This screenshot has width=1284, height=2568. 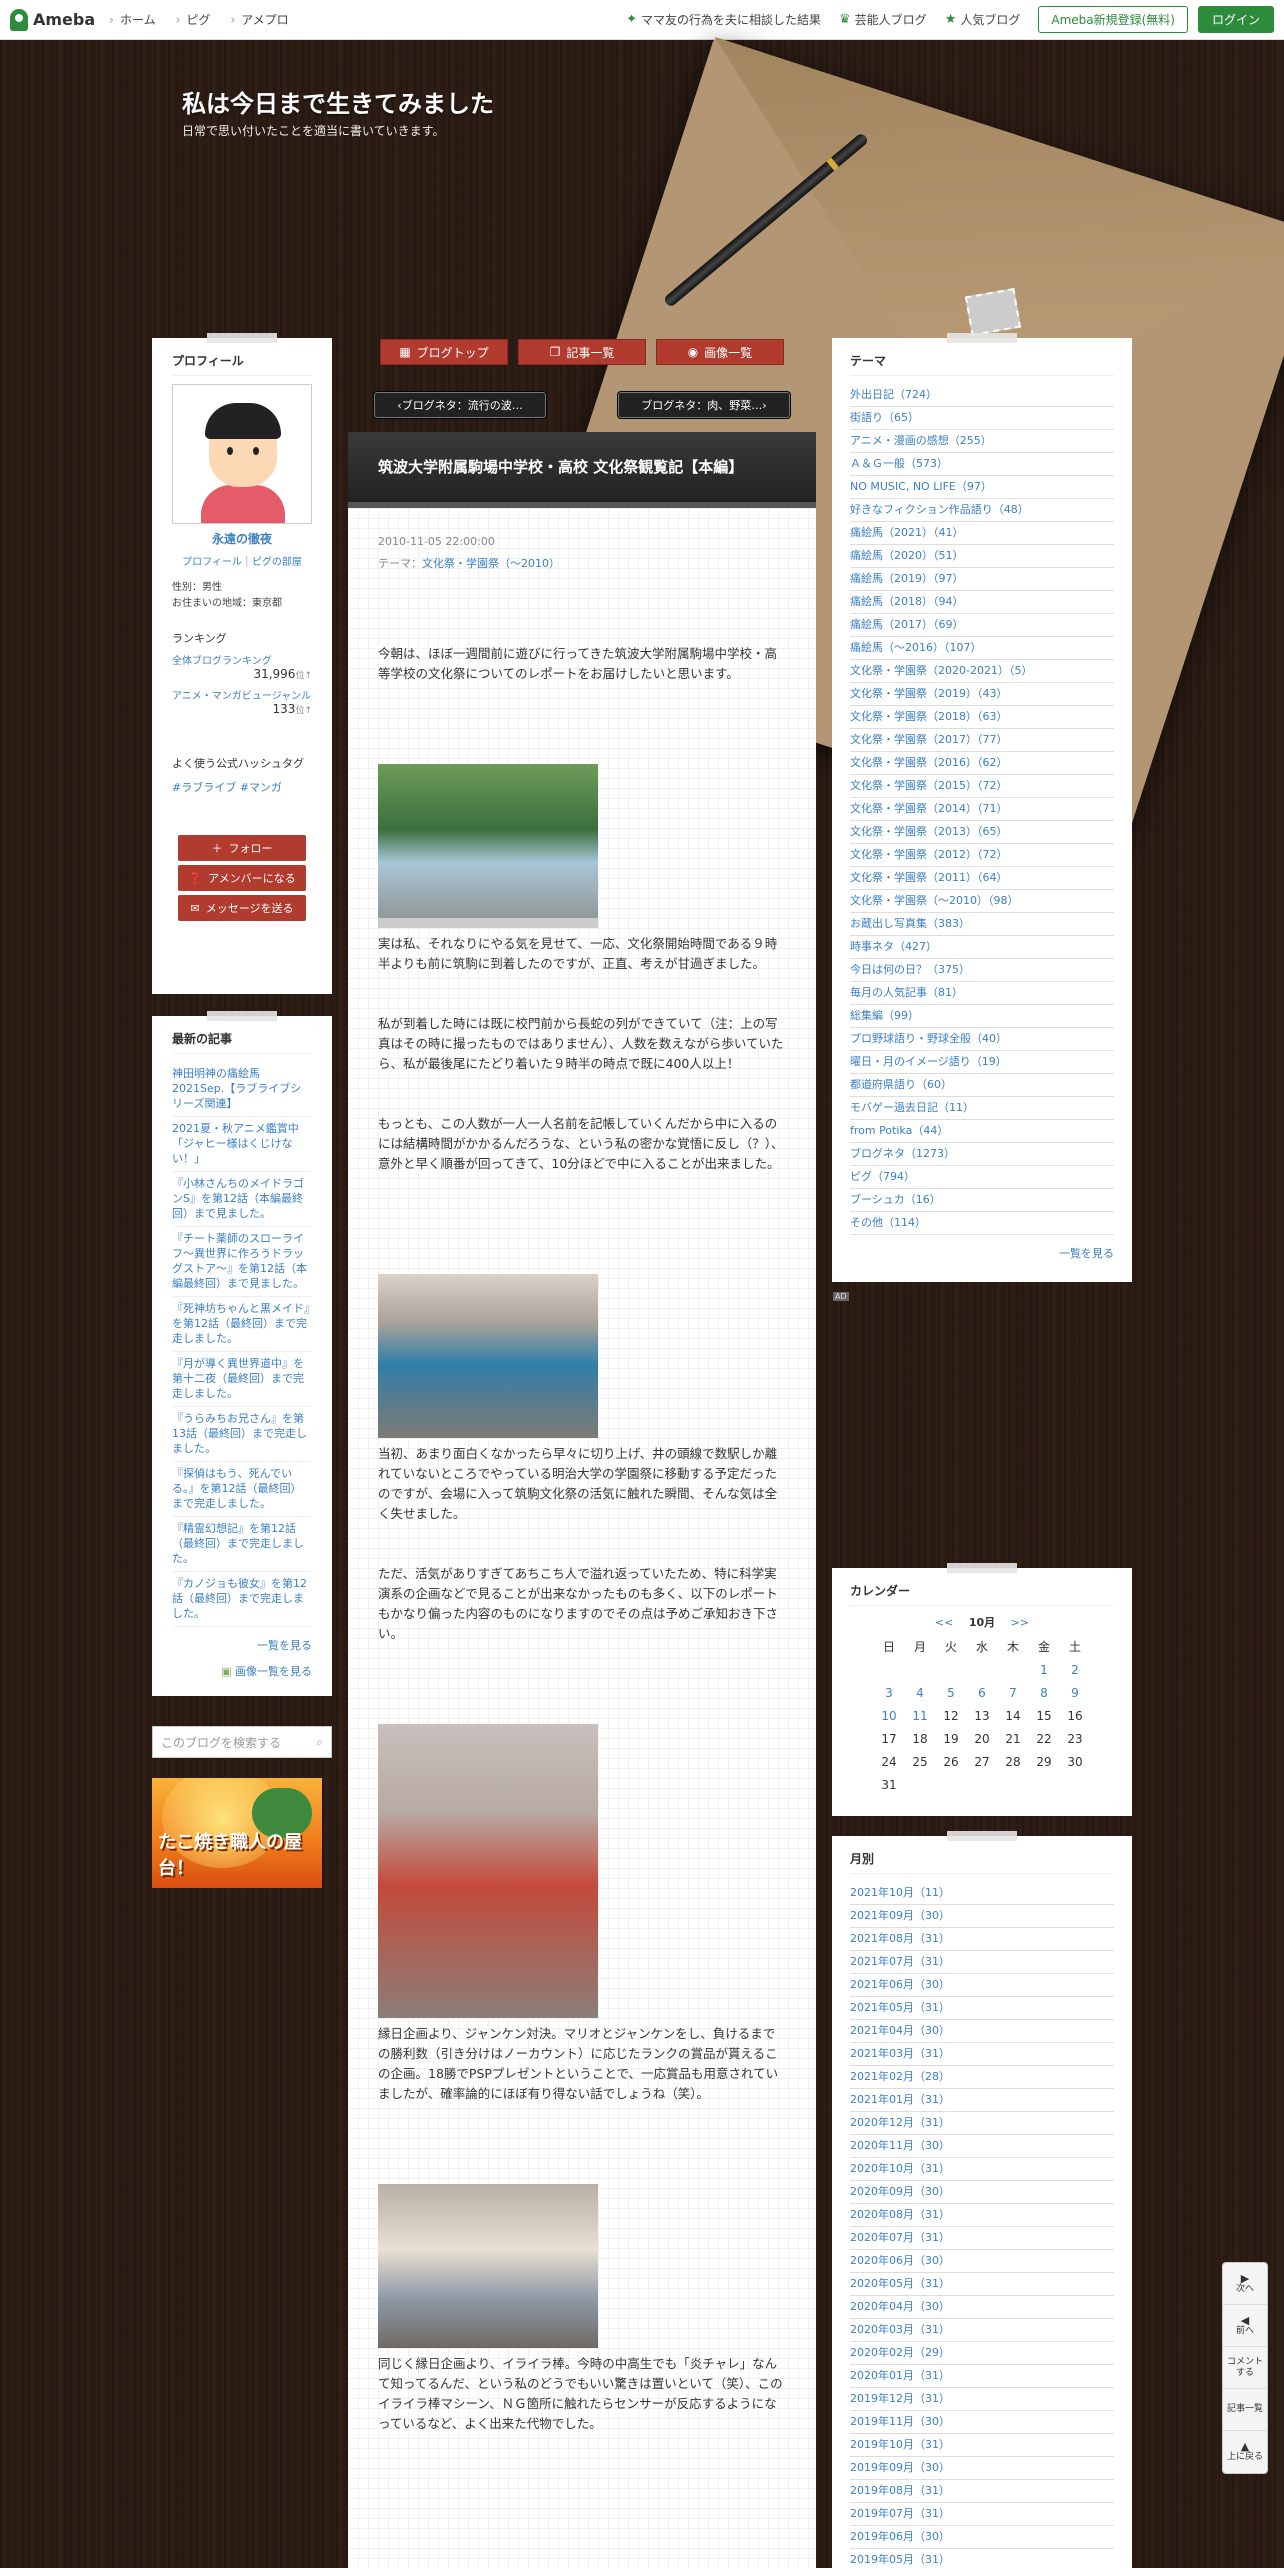 What do you see at coordinates (242, 454) in the screenshot?
I see `avatar` at bounding box center [242, 454].